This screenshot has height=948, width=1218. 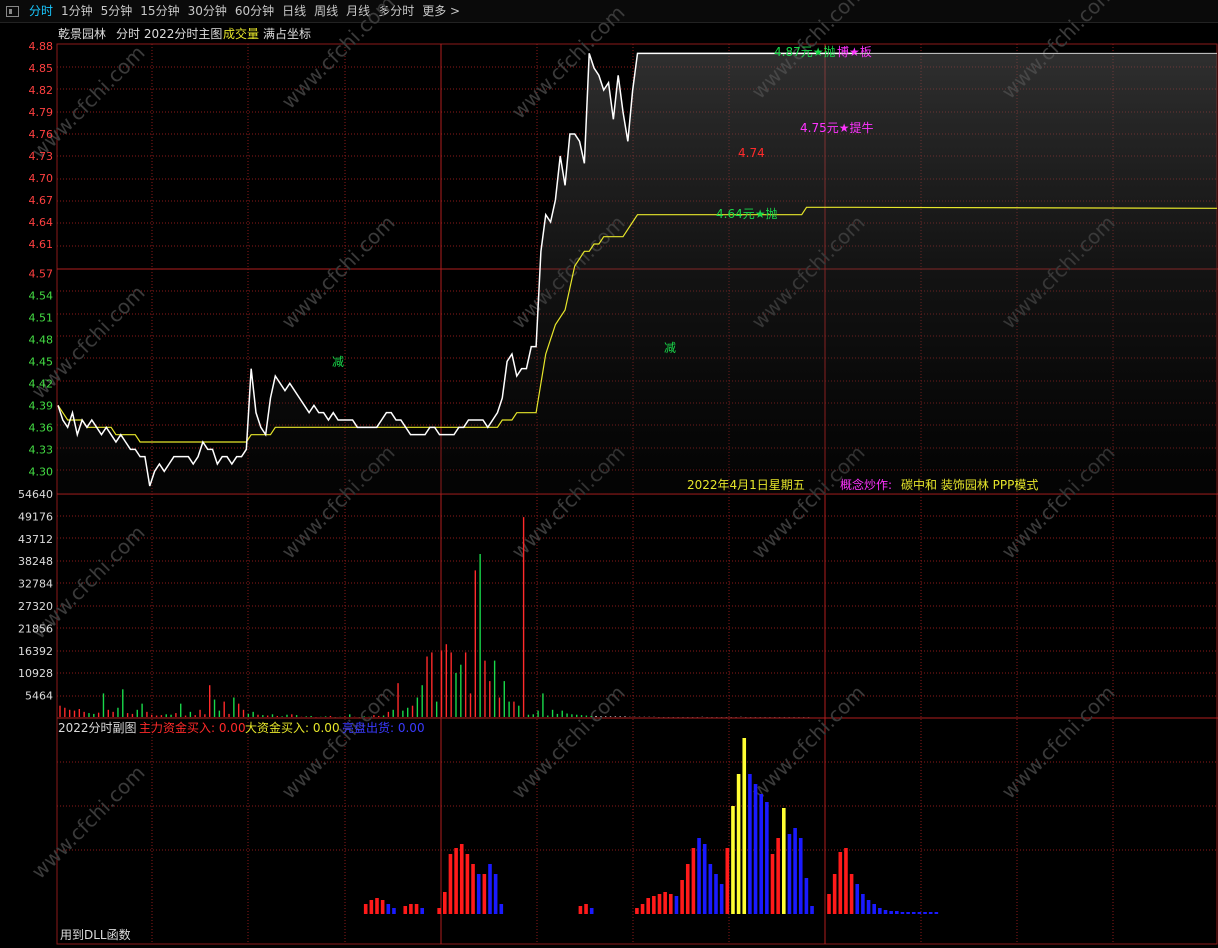 What do you see at coordinates (97, 728) in the screenshot?
I see `sub-chart-title: 2022分时副图` at bounding box center [97, 728].